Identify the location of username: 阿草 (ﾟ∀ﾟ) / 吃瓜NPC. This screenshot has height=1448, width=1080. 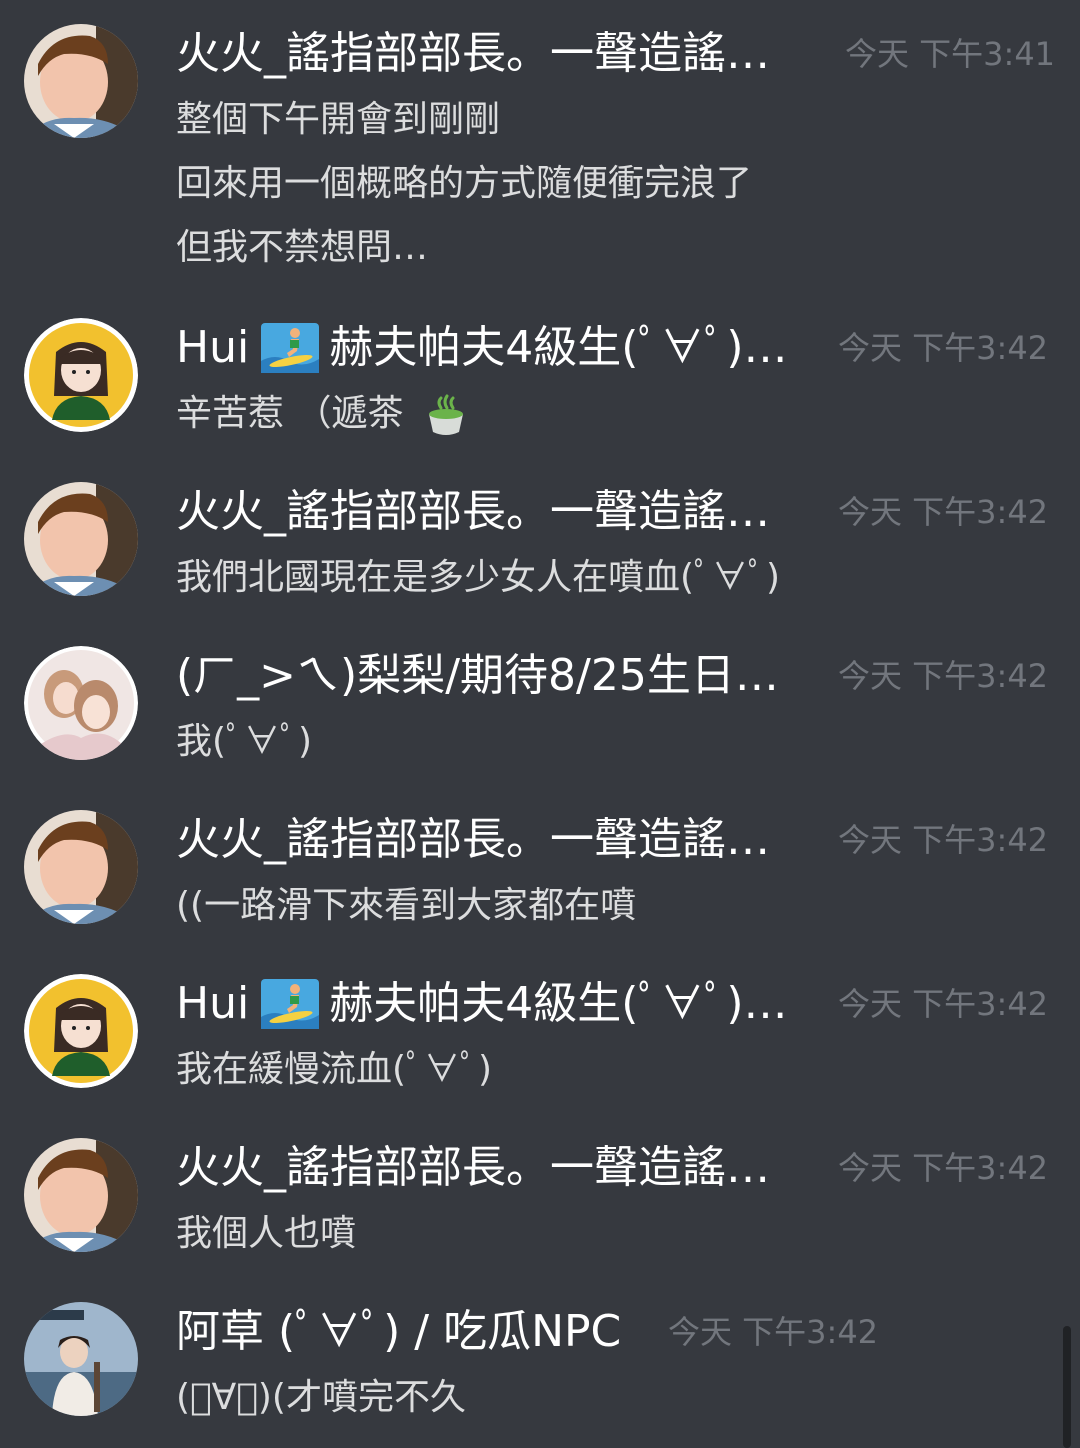
(398, 1332).